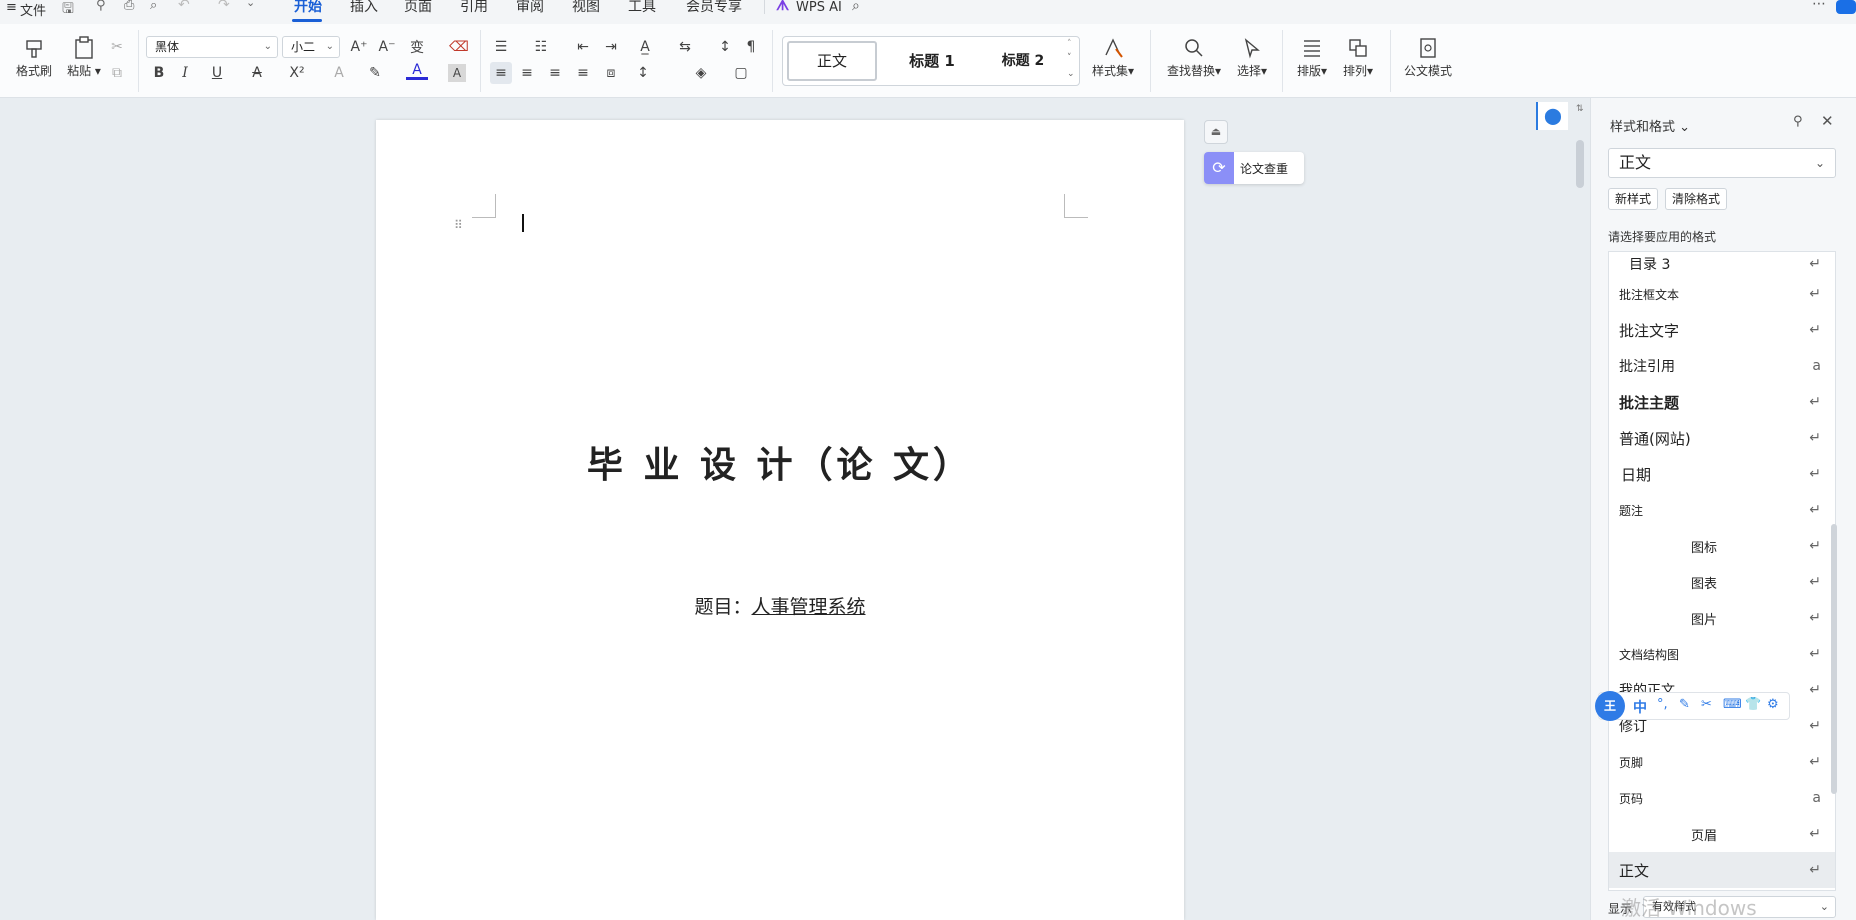  Describe the element at coordinates (33, 9) in the screenshot. I see `file-menu: 文件` at that location.